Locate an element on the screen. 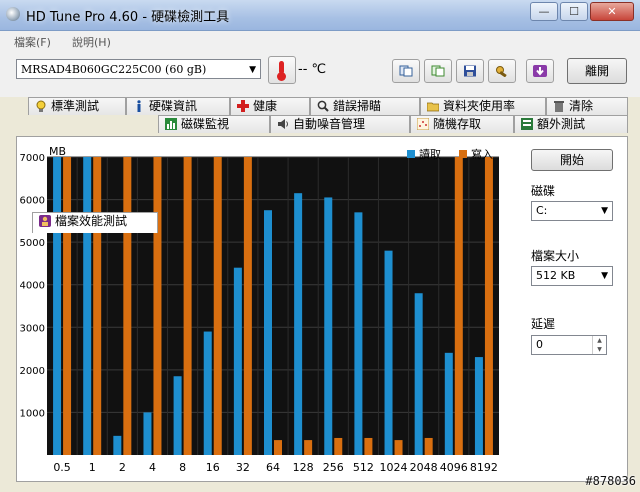 The width and height of the screenshot is (640, 492). download-arrow-icon is located at coordinates (540, 71).